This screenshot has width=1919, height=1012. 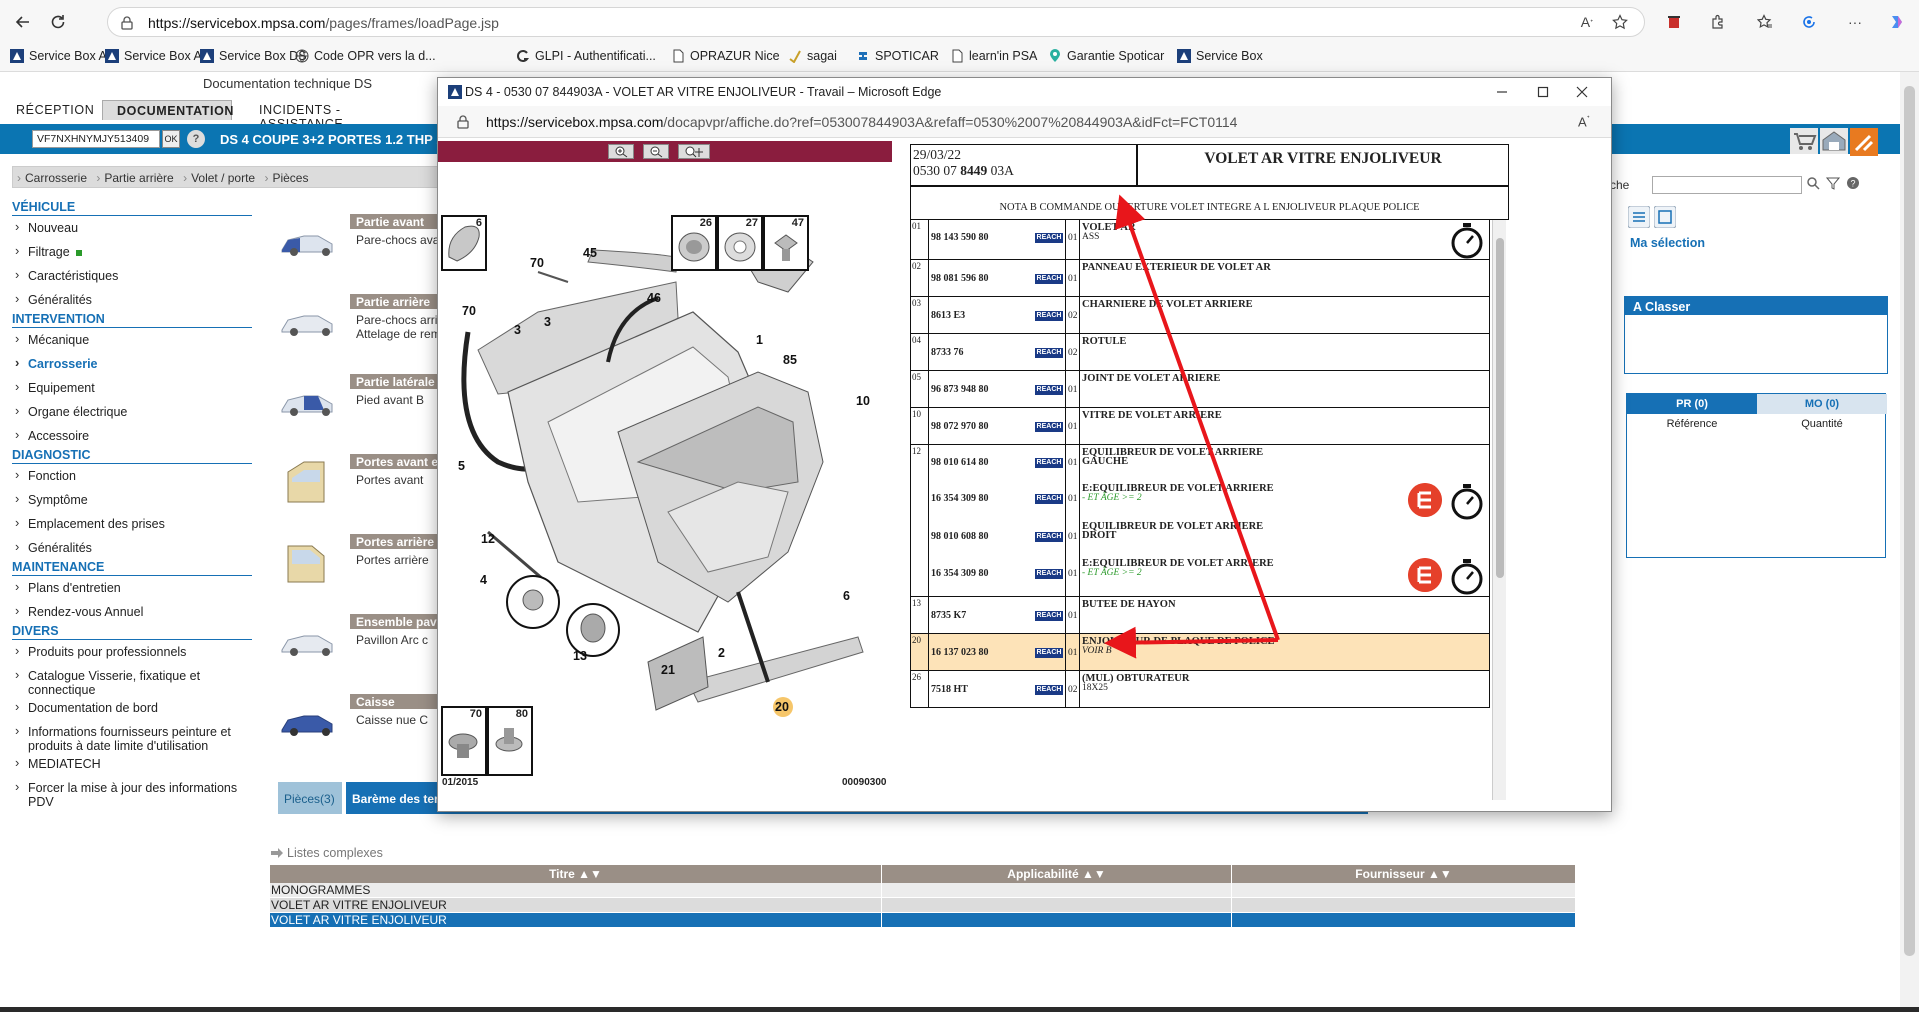 I want to click on nav-item: MEDIATECH, so click(x=132, y=764).